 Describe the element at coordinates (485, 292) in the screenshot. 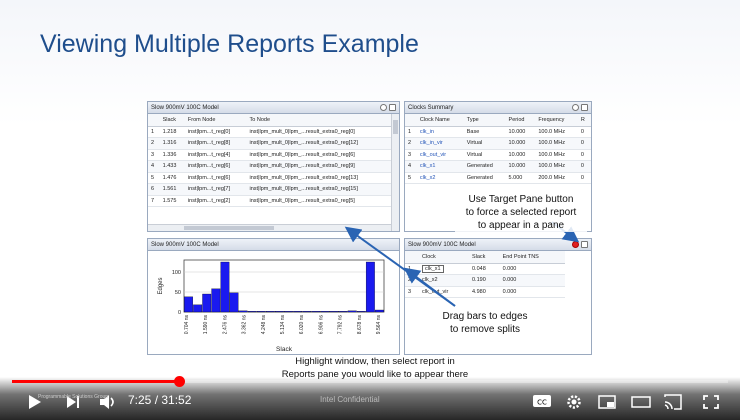

I see `table-row: 3 clk_out_vir 4.980 0.000` at that location.